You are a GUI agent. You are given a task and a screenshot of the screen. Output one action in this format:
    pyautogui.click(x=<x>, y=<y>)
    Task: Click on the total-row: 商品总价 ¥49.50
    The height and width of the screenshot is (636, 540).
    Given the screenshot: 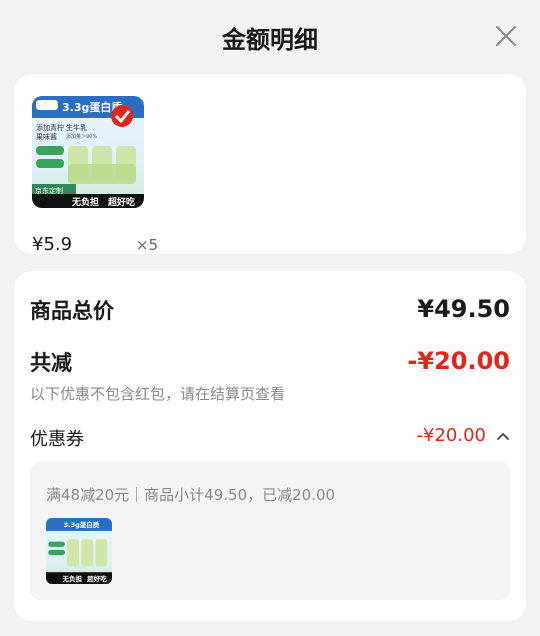 What is the action you would take?
    pyautogui.click(x=270, y=310)
    